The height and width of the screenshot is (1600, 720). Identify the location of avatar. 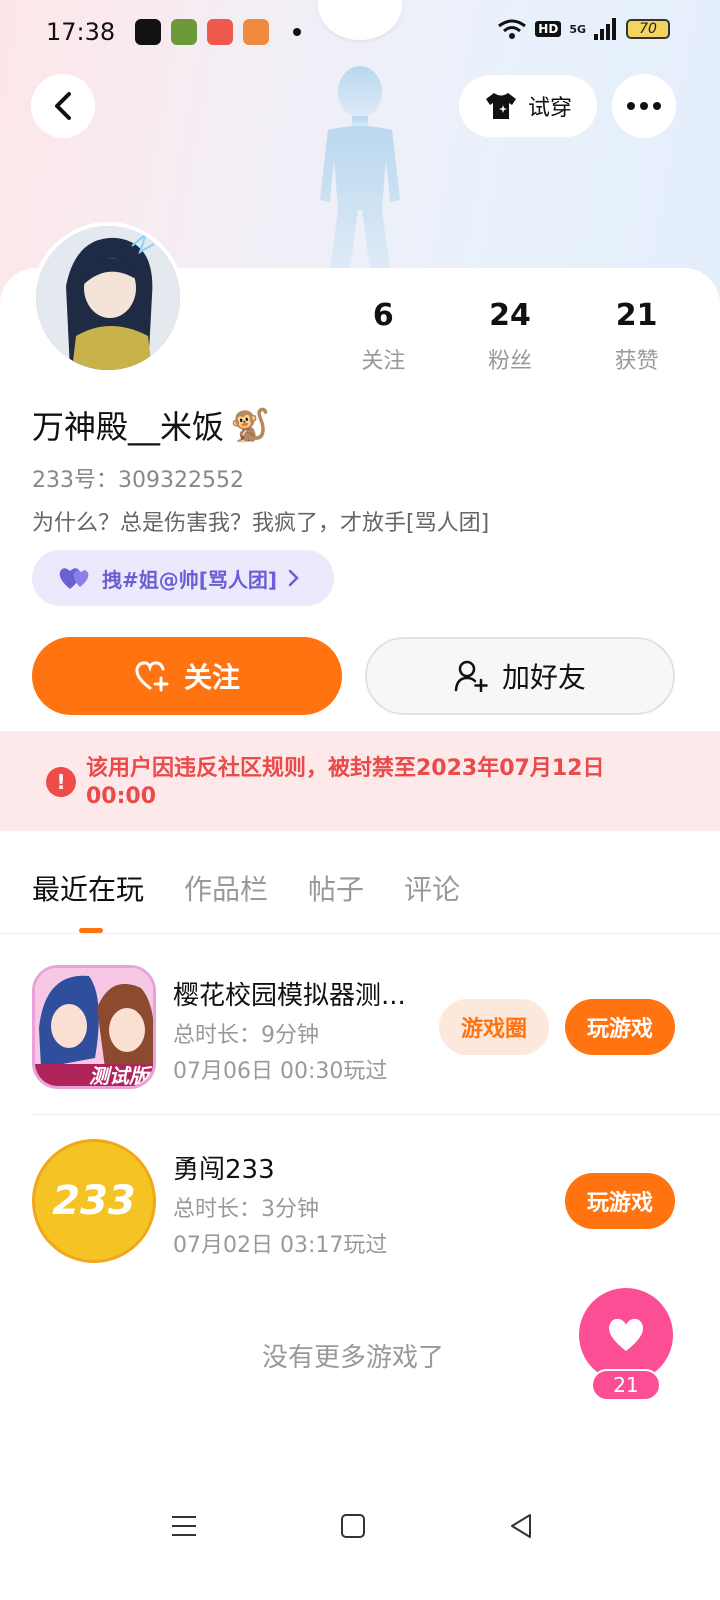
(108, 298).